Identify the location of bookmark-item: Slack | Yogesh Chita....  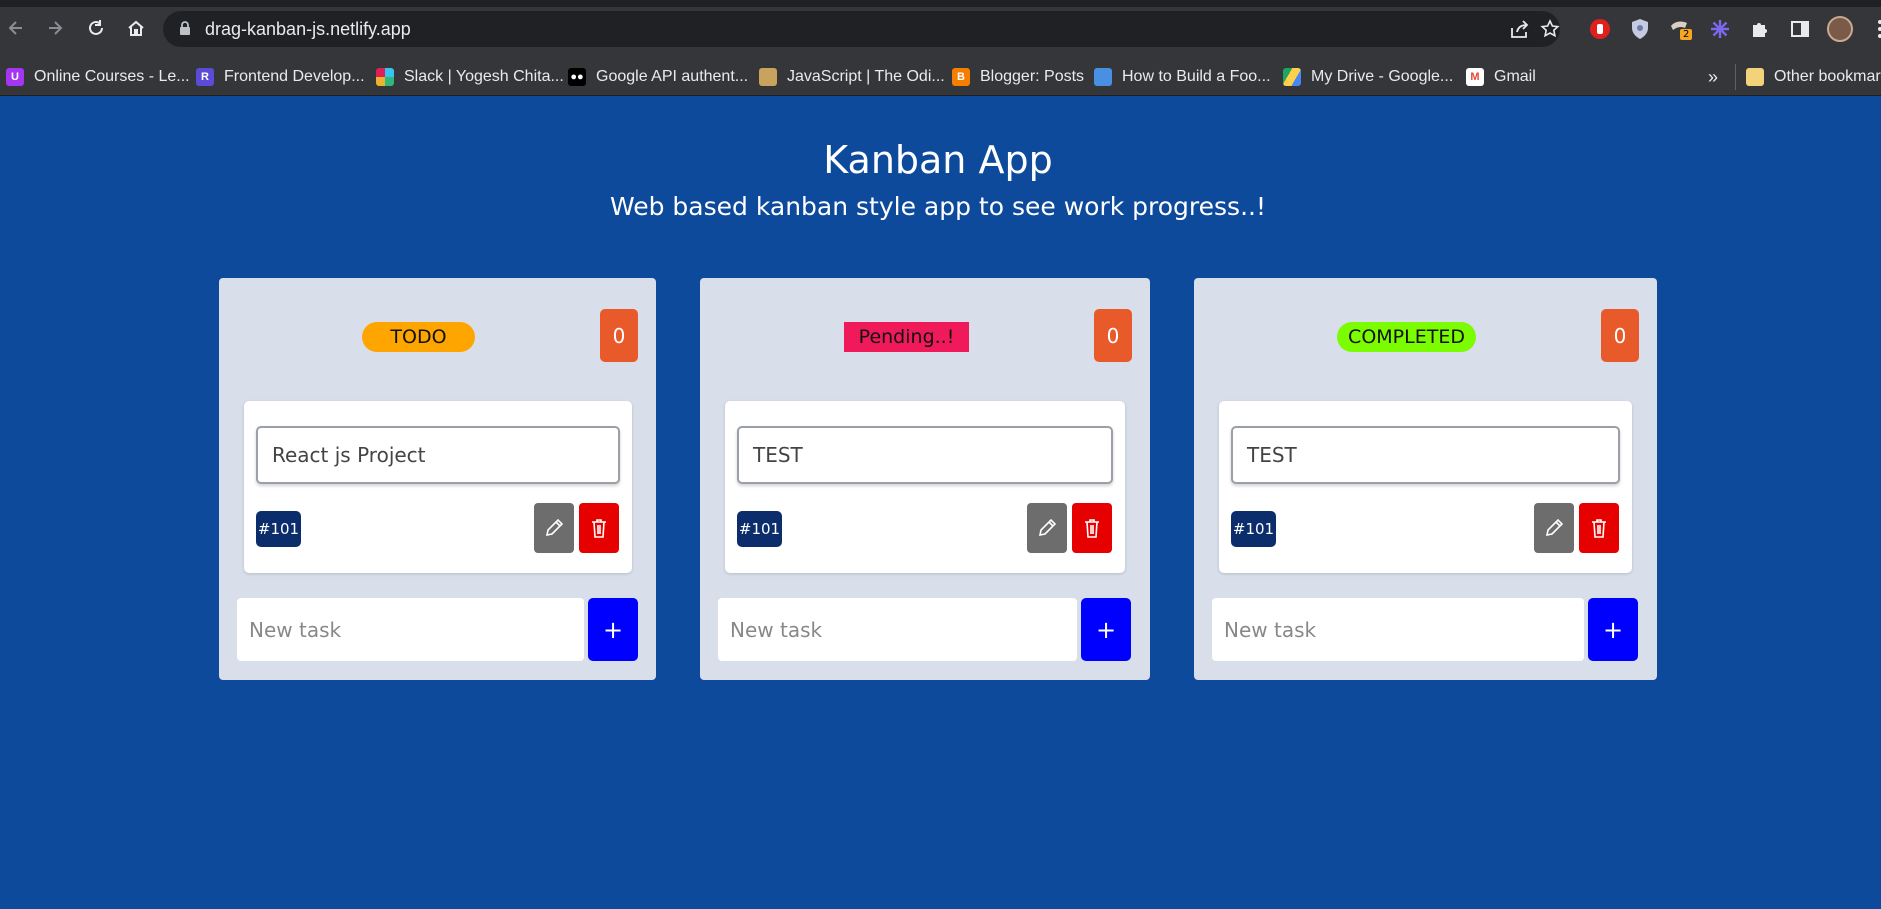
(470, 77).